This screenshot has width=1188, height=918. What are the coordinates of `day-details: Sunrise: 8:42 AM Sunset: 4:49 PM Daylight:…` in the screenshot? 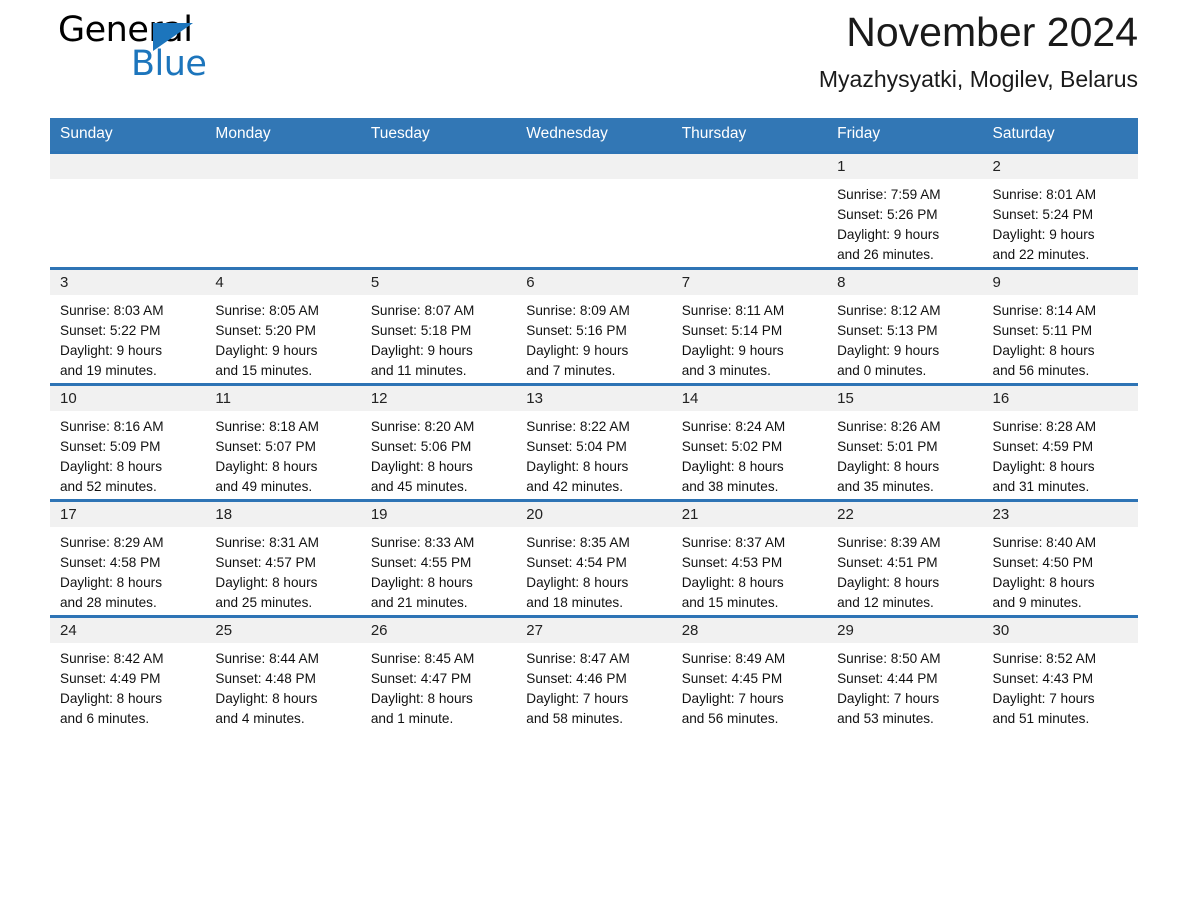 It's located at (127, 686).